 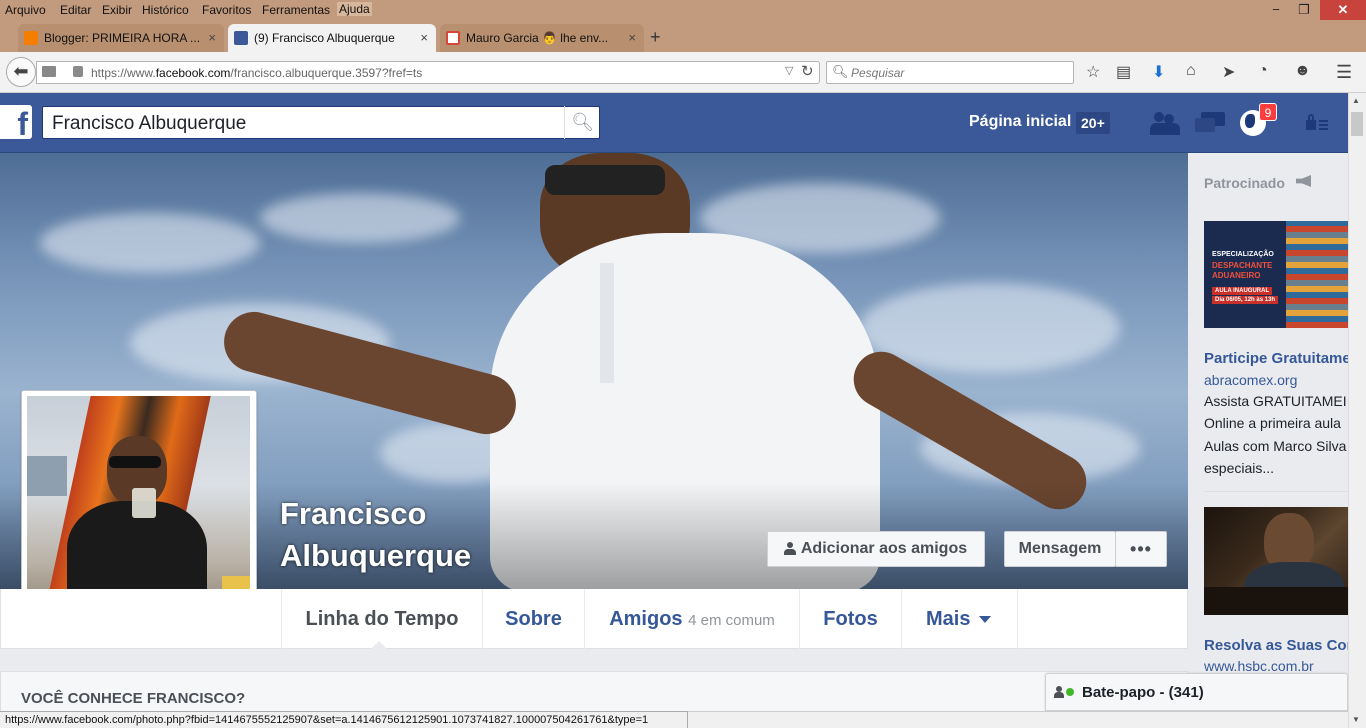 What do you see at coordinates (851, 619) in the screenshot?
I see `tab-fotos: Fotos` at bounding box center [851, 619].